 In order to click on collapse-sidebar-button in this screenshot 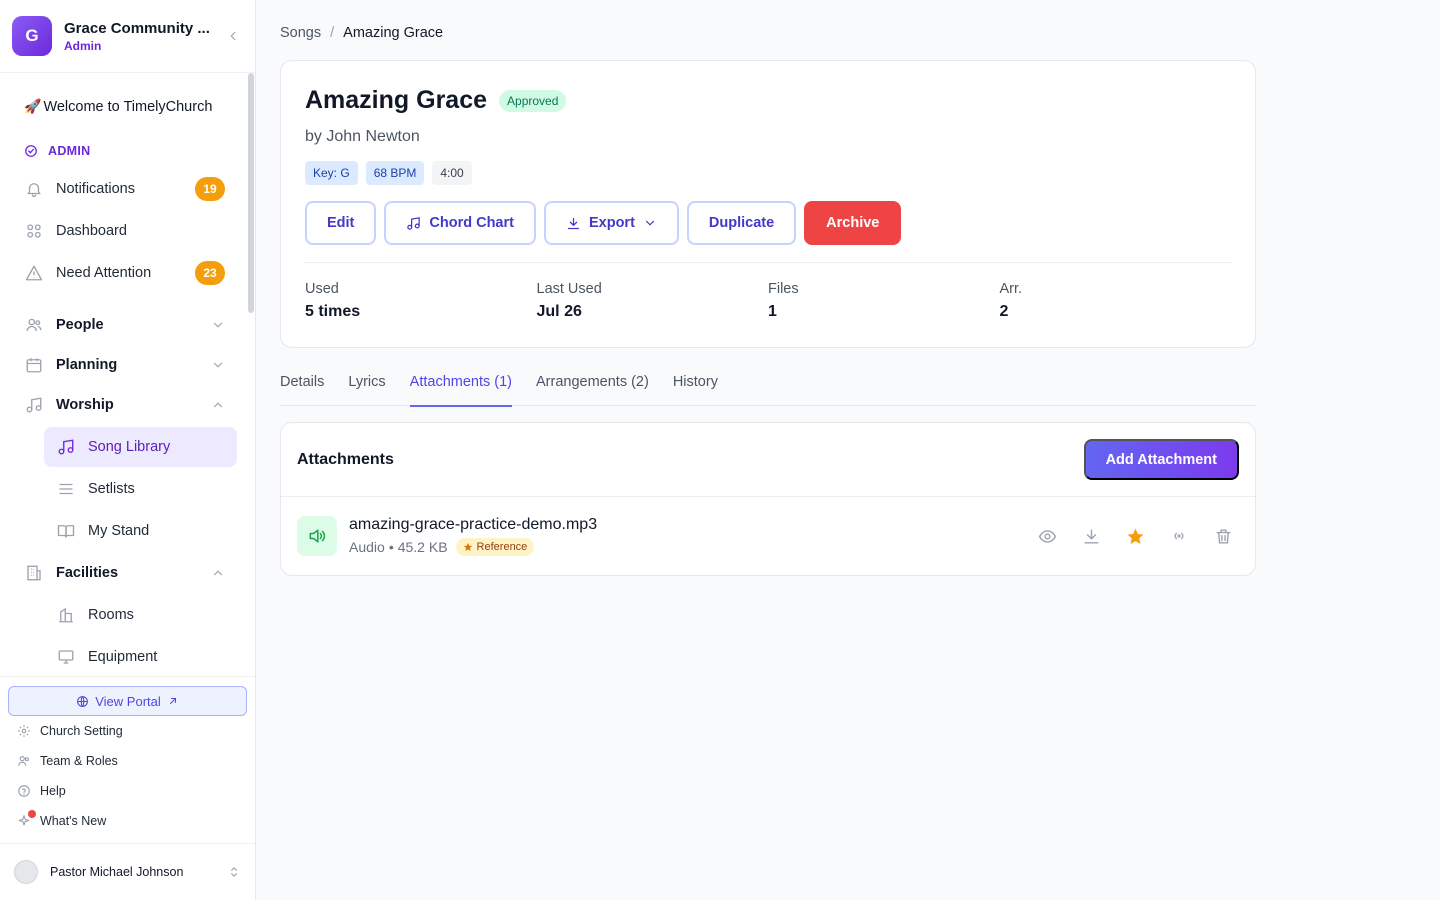, I will do `click(233, 36)`.